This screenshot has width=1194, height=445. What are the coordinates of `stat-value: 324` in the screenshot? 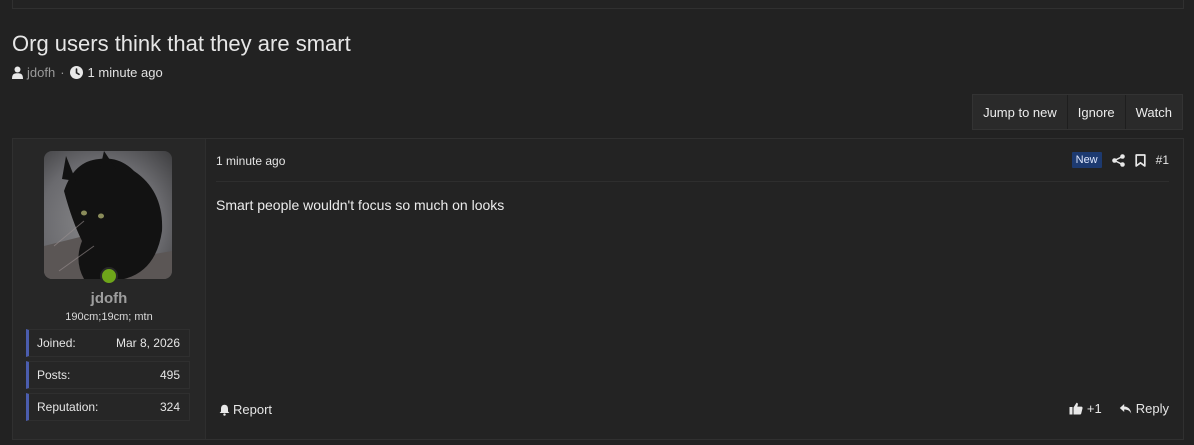 It's located at (169, 407).